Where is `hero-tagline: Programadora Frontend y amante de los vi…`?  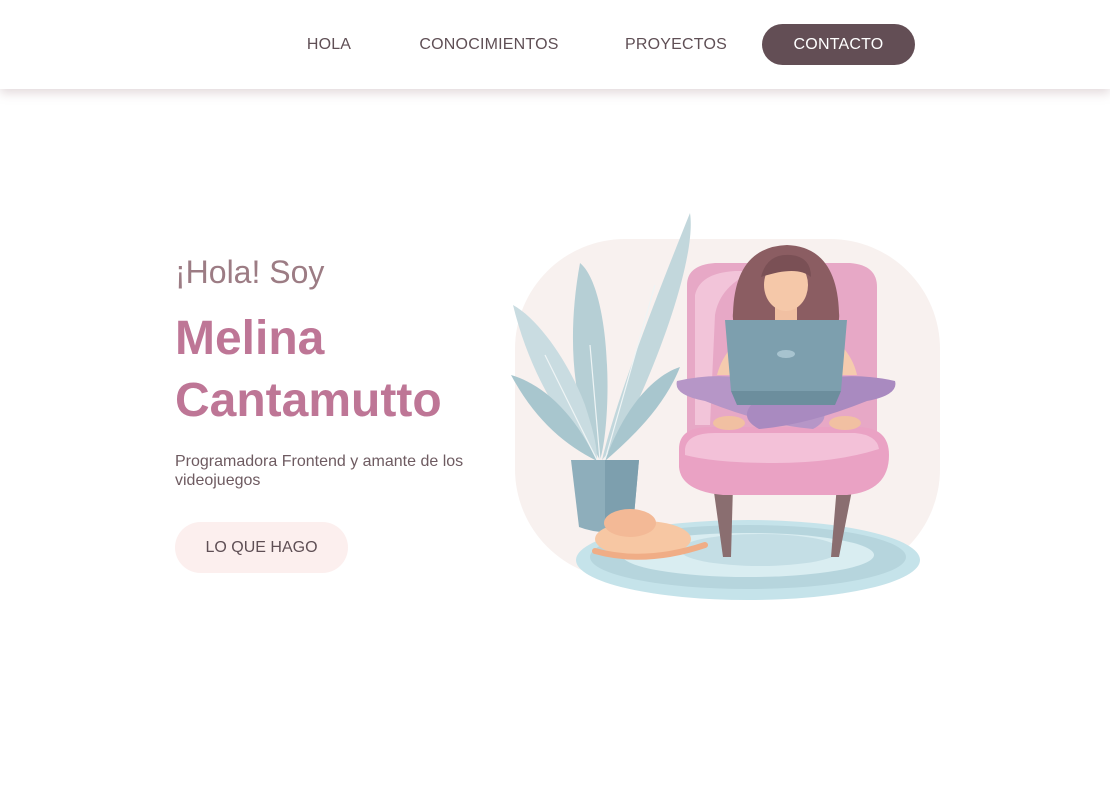
hero-tagline: Programadora Frontend y amante de los vi… is located at coordinates (319, 471).